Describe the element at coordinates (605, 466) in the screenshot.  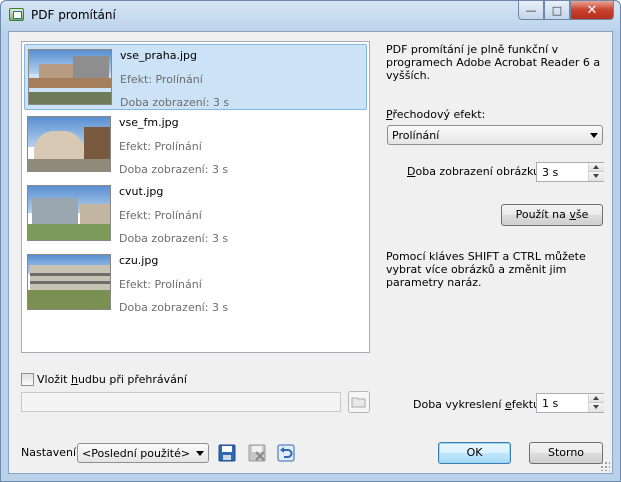
I see `resize-grip` at that location.